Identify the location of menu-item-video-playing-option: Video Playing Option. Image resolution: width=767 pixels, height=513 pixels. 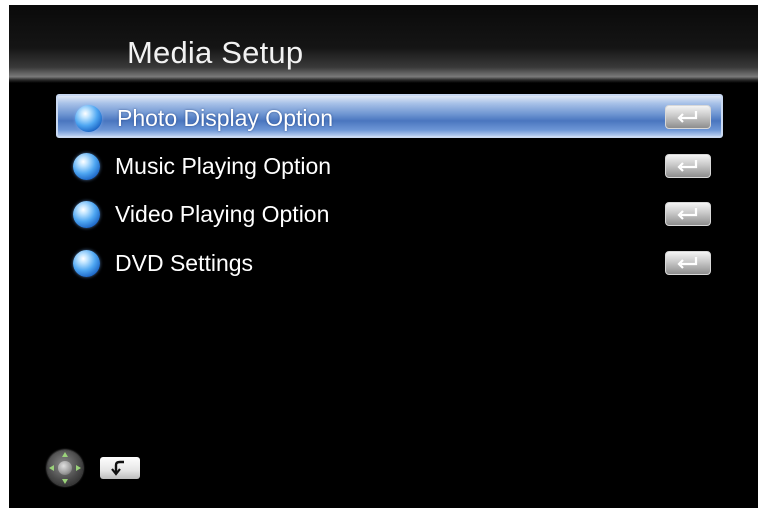
(389, 214).